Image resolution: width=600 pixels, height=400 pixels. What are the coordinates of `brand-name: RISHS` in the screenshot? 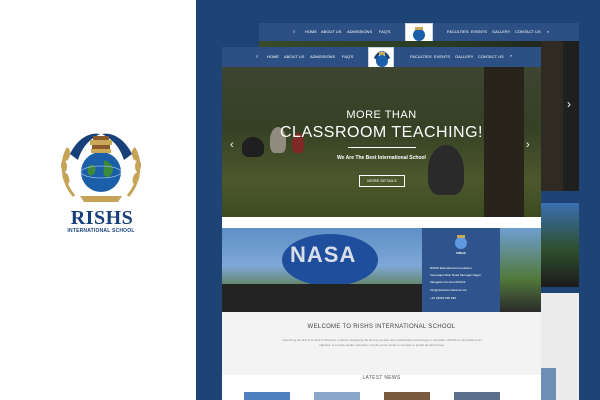 It's located at (102, 218).